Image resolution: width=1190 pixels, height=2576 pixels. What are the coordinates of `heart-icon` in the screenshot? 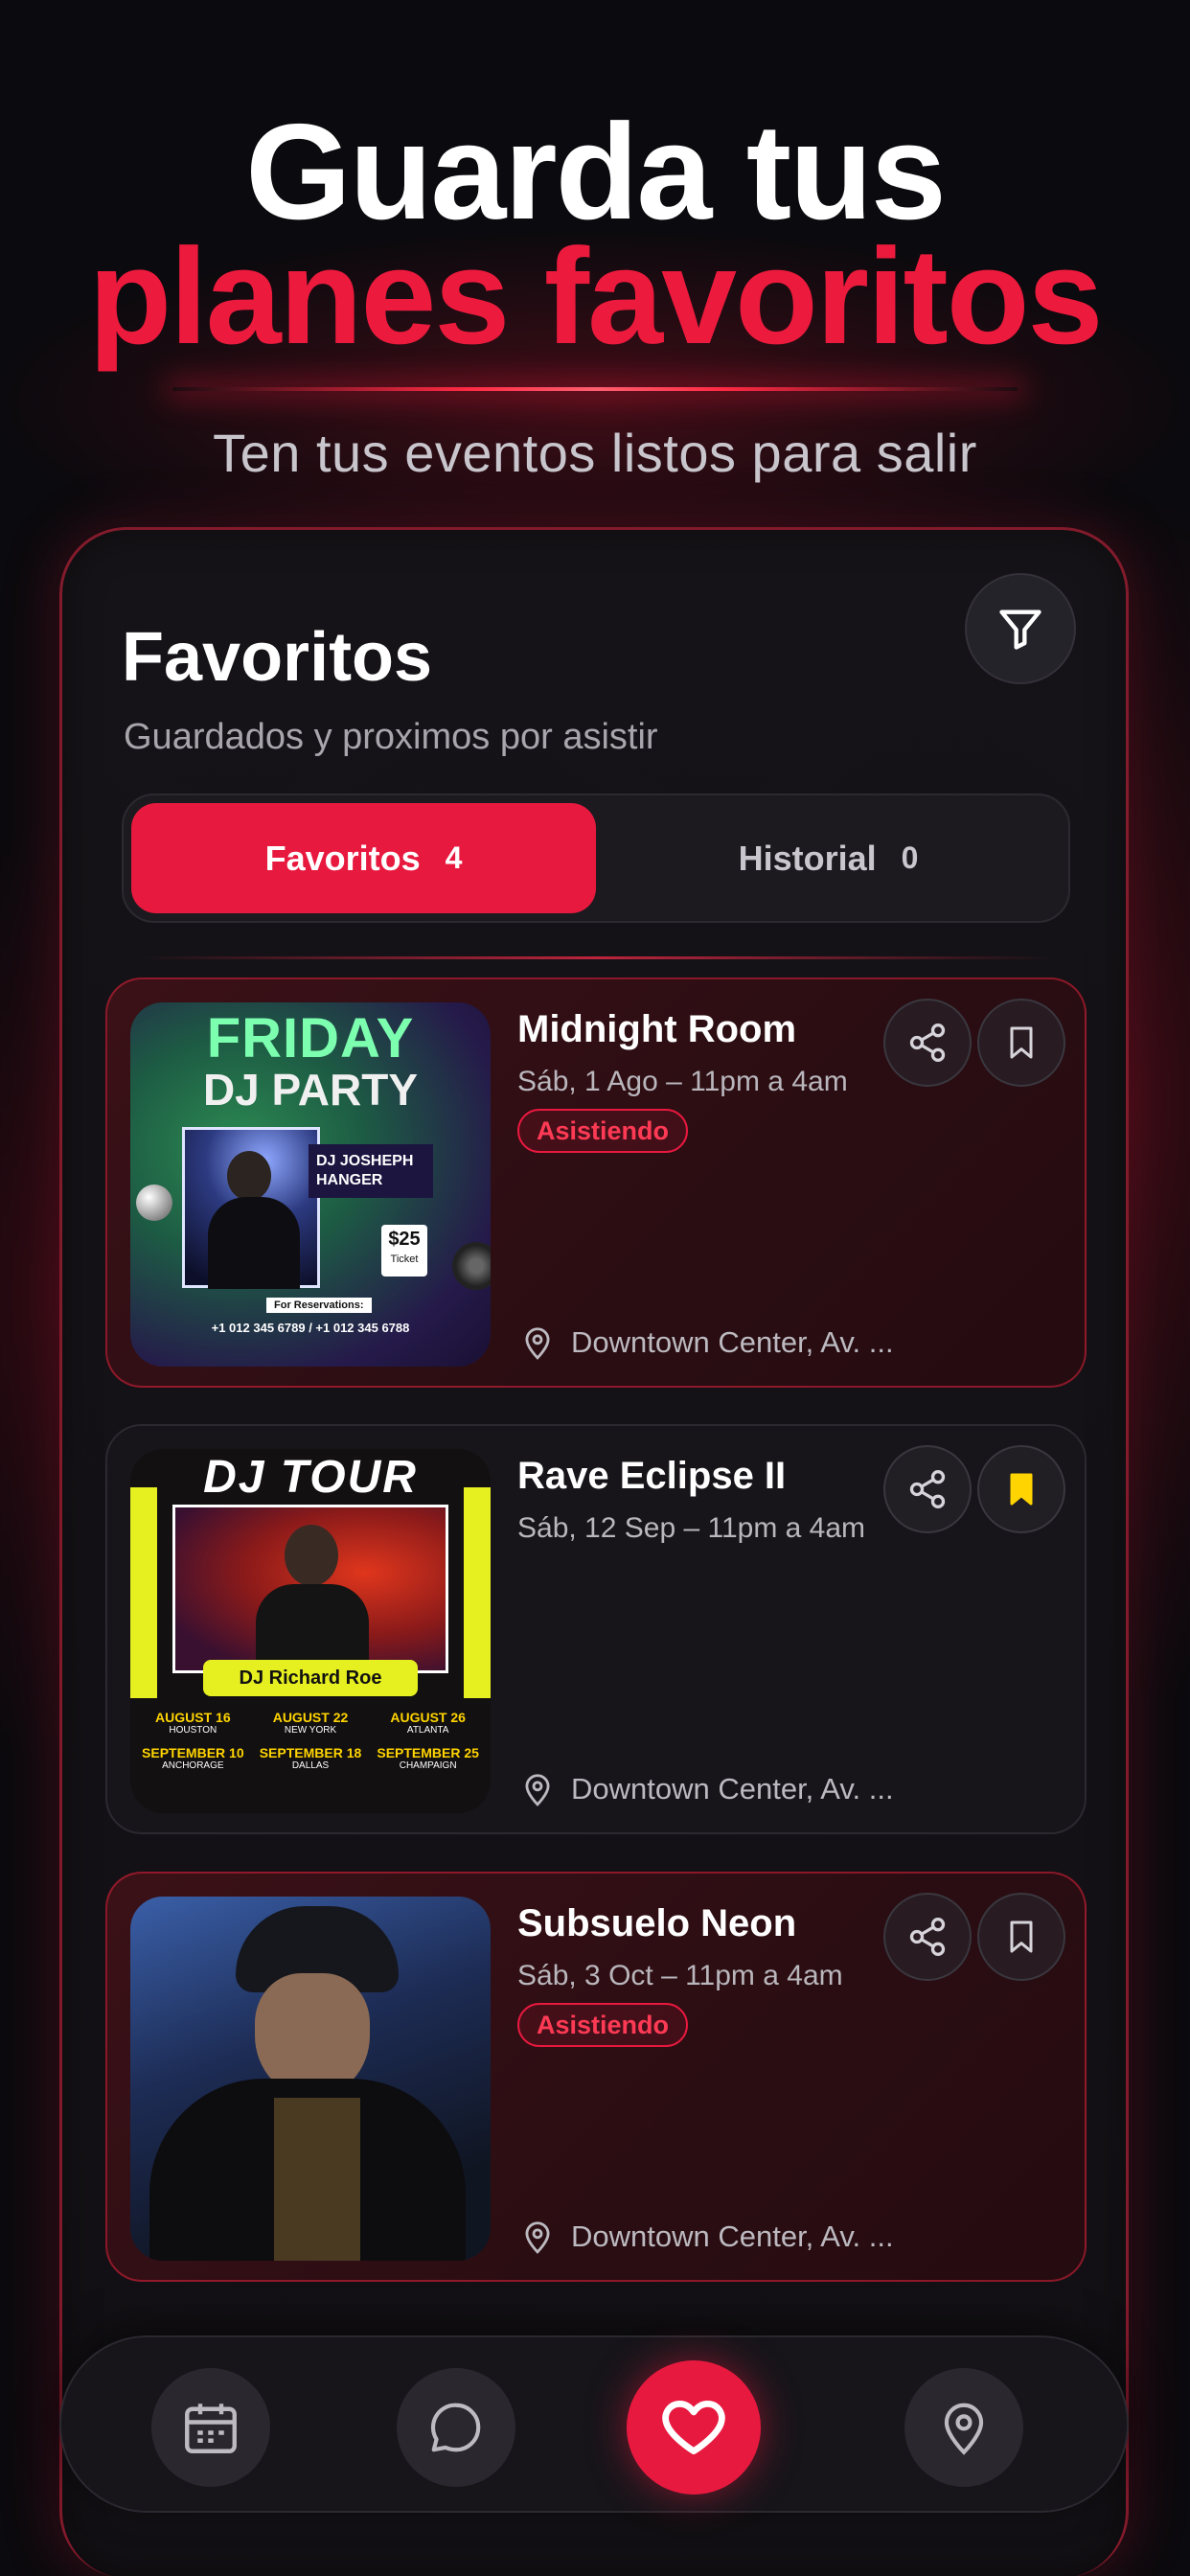 It's located at (694, 2427).